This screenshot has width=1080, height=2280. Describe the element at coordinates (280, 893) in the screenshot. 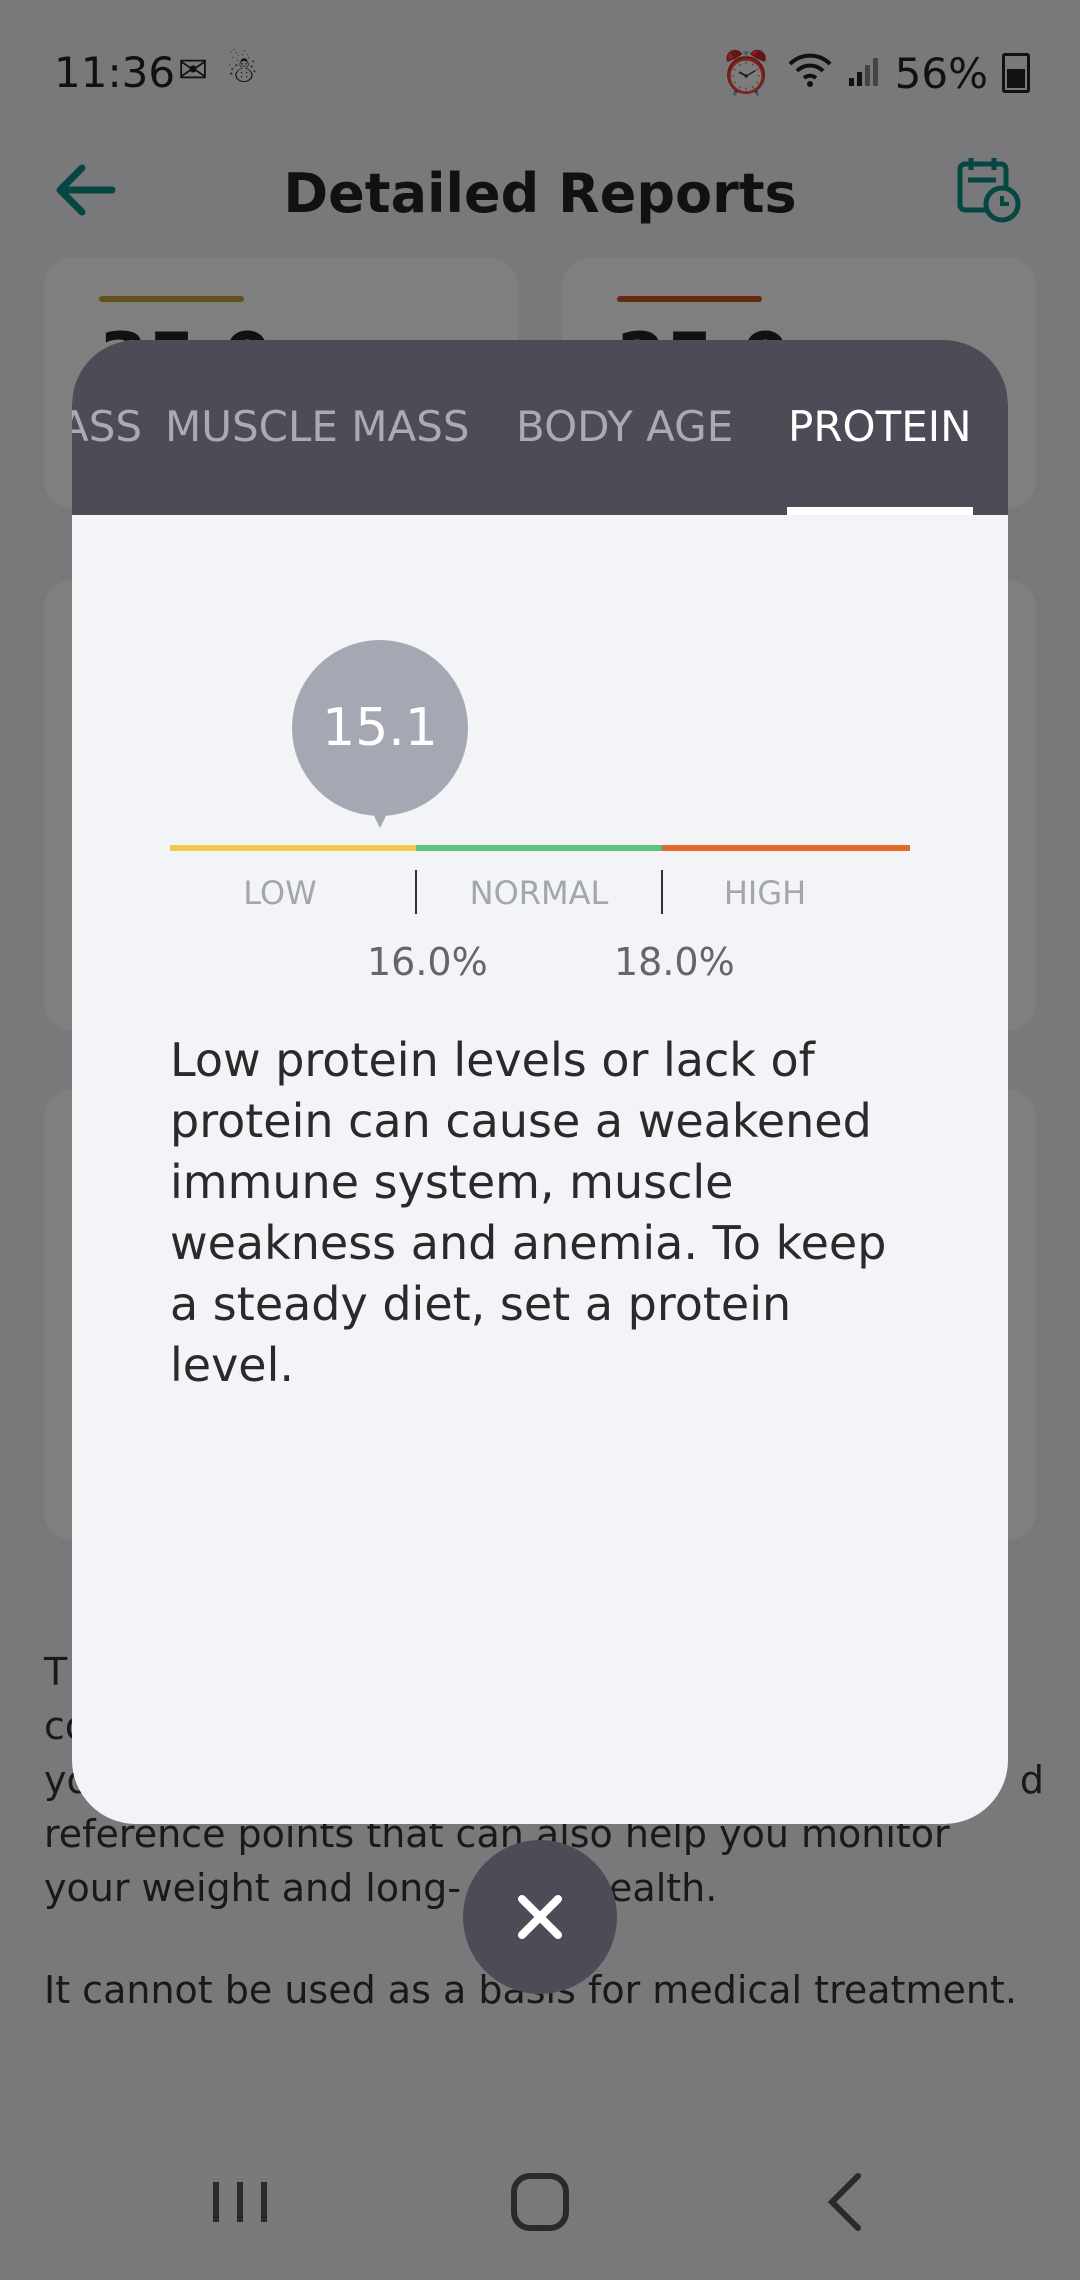

I see `range-label-low: LOW` at that location.